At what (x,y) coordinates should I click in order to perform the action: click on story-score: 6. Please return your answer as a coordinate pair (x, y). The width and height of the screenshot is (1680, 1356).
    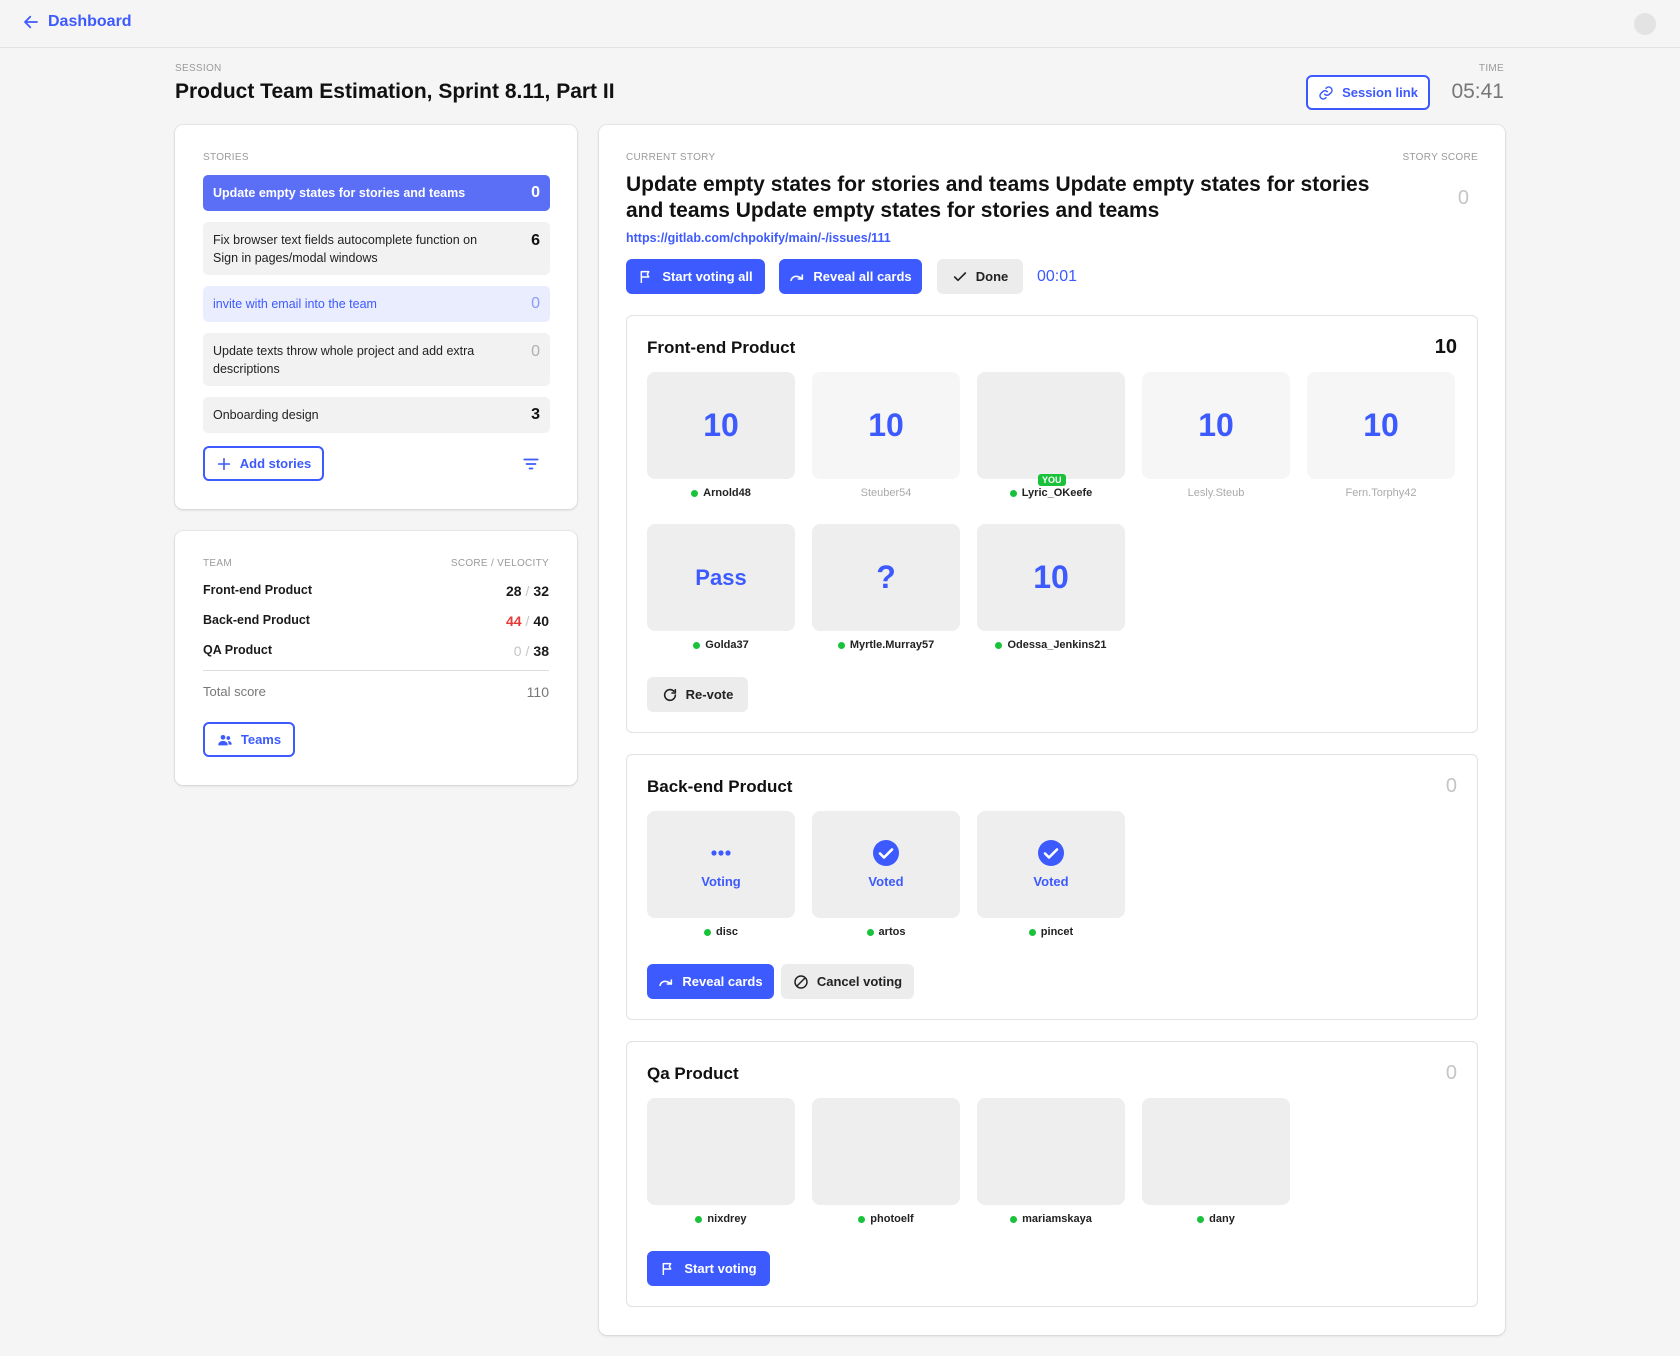
    Looking at the image, I should click on (535, 240).